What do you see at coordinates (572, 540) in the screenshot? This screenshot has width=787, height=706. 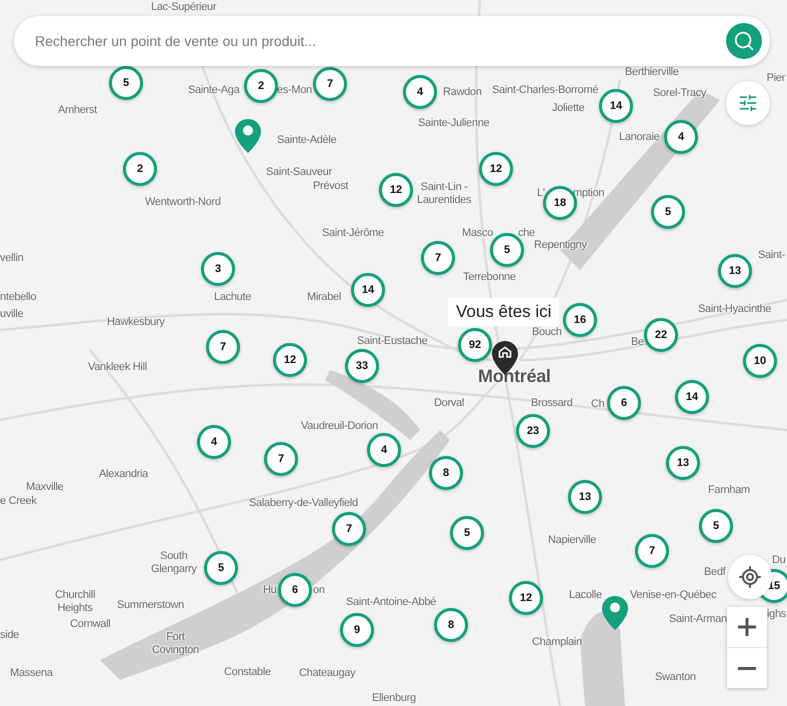 I see `place-label: Napierville` at bounding box center [572, 540].